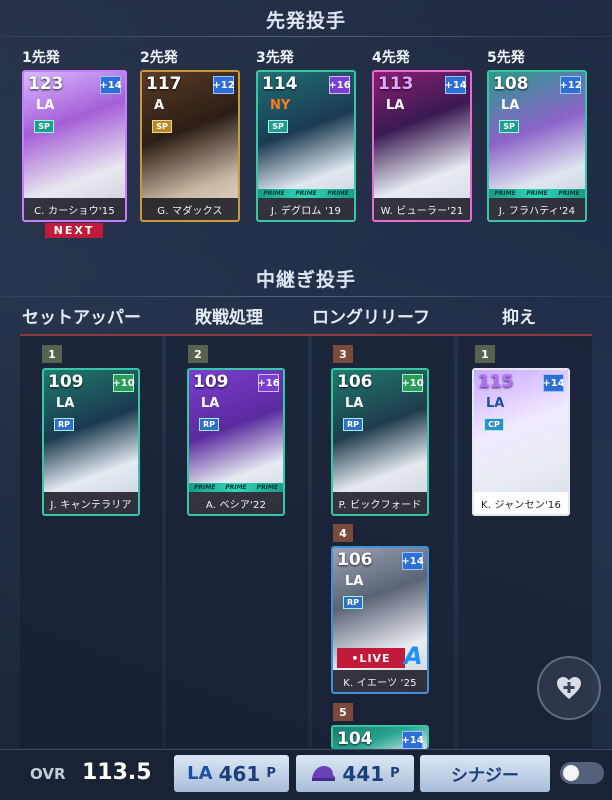 Image resolution: width=612 pixels, height=800 pixels. I want to click on starter-slot-5-label: 5先発, so click(506, 58).